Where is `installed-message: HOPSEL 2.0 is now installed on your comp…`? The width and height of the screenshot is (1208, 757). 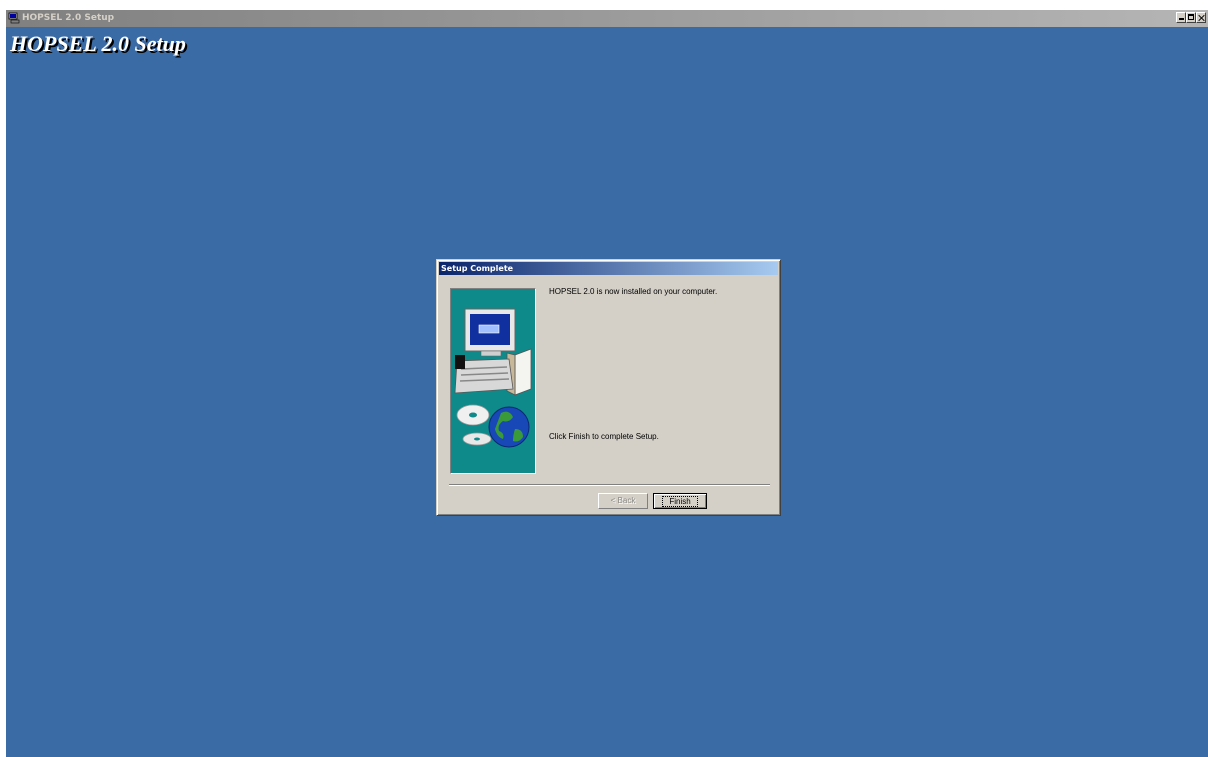
installed-message: HOPSEL 2.0 is now installed on your comp… is located at coordinates (633, 291).